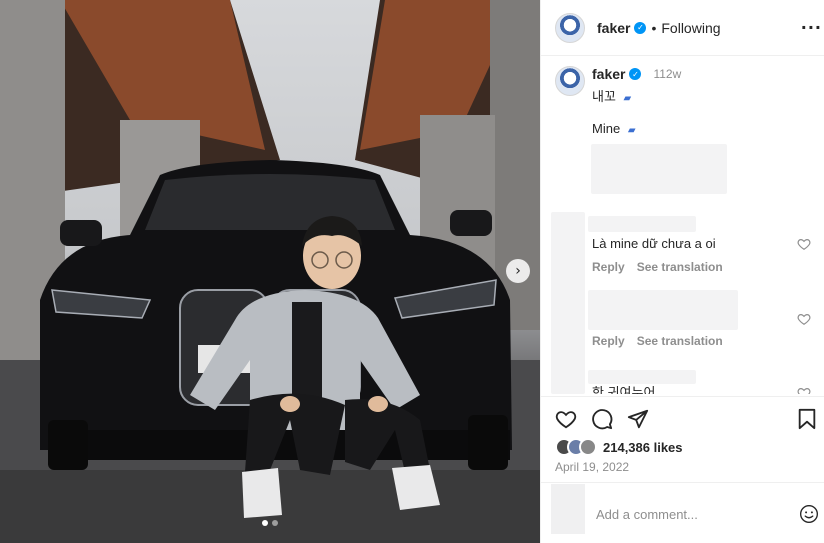 Image resolution: width=824 pixels, height=543 pixels. I want to click on caption-text-korean: 내꼬 ▰, so click(636, 95).